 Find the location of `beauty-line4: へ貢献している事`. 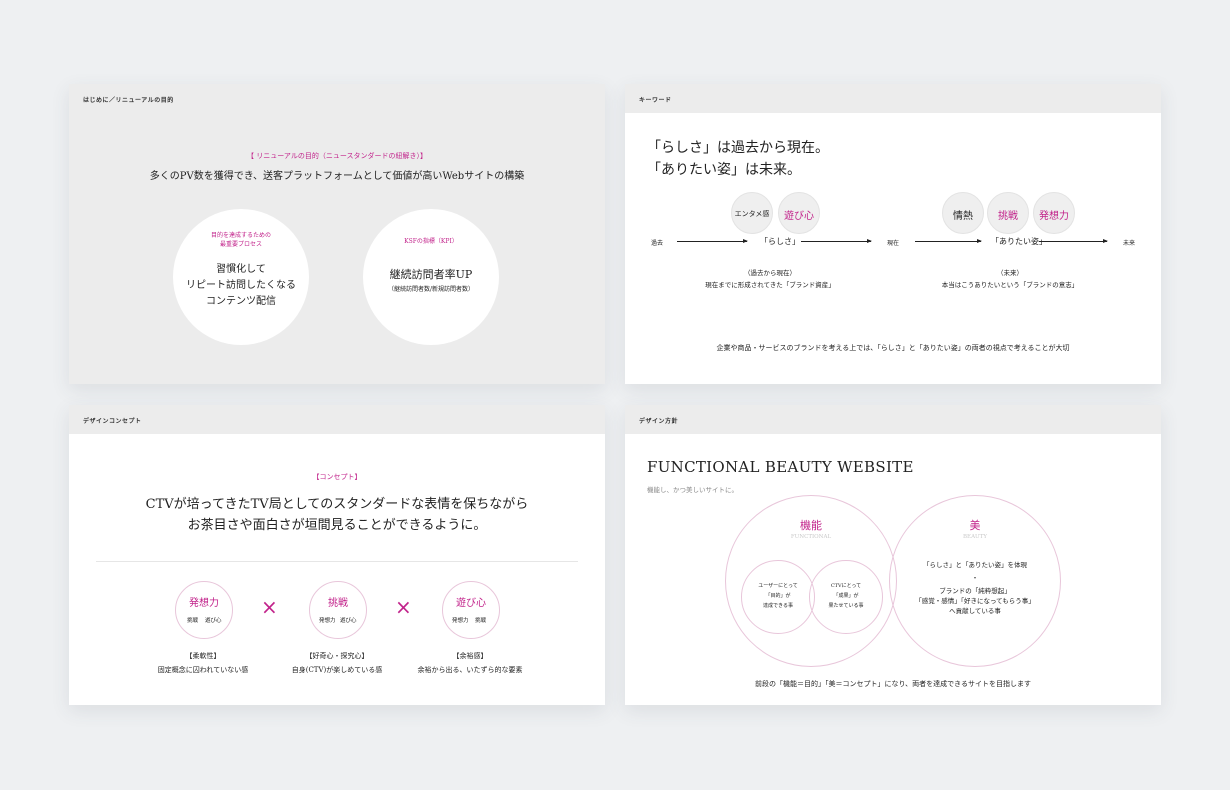

beauty-line4: へ貢献している事 is located at coordinates (975, 611).